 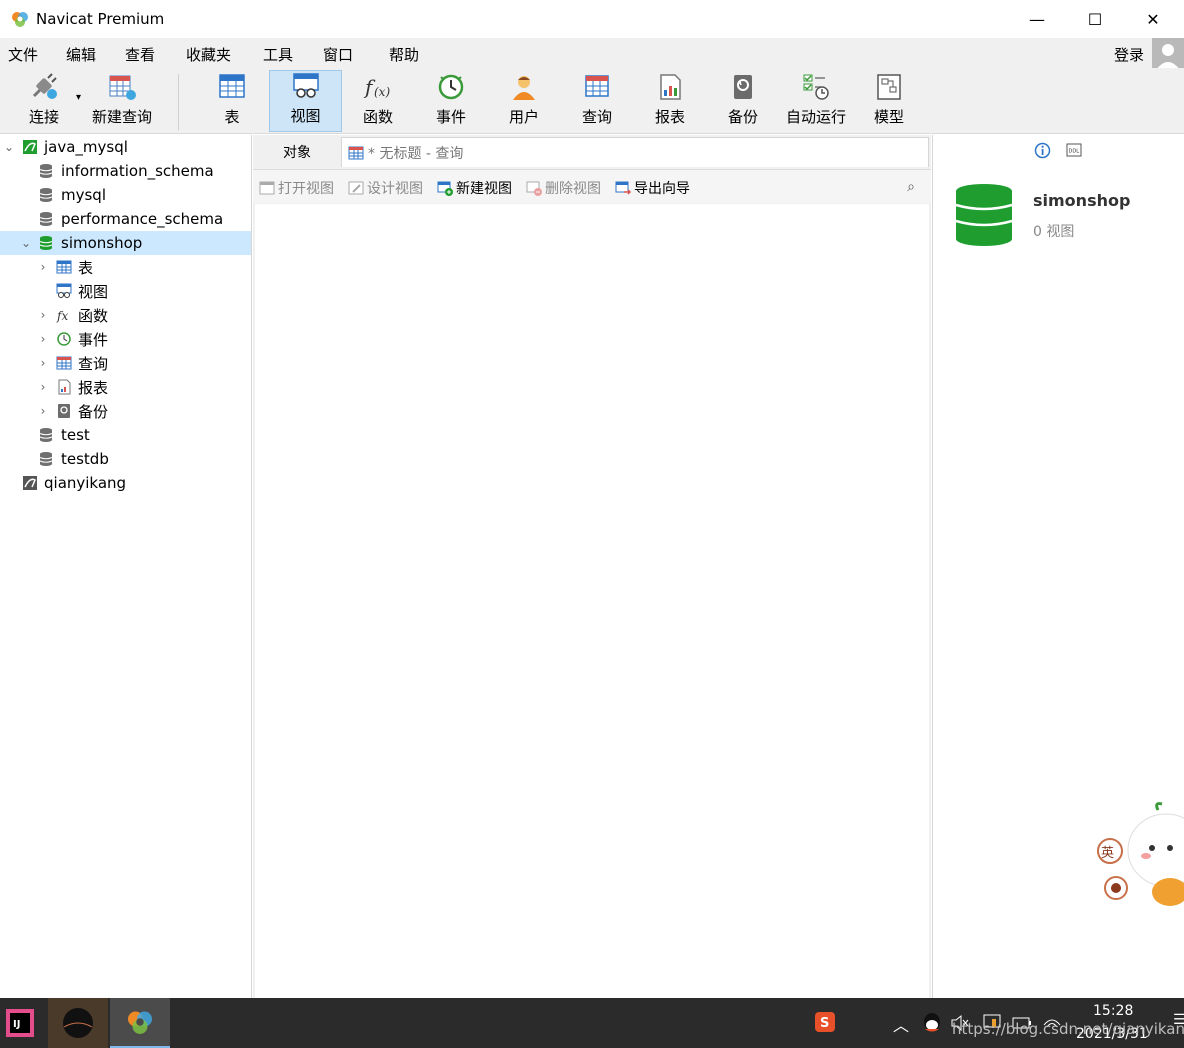 I want to click on close-button: ✕, so click(x=1153, y=19).